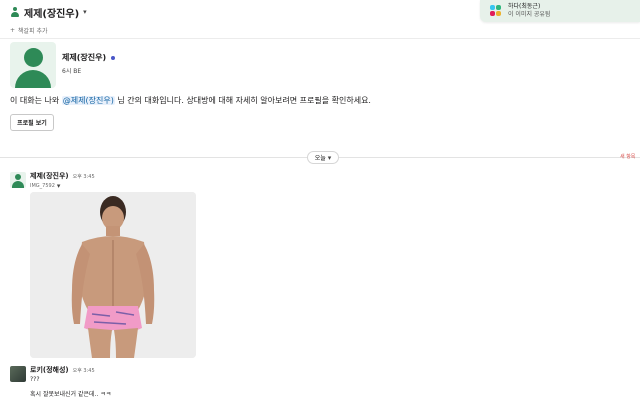 The image size is (640, 405). Describe the element at coordinates (36, 100) in the screenshot. I see `intro-text-start: 이 대화는 나와` at that location.